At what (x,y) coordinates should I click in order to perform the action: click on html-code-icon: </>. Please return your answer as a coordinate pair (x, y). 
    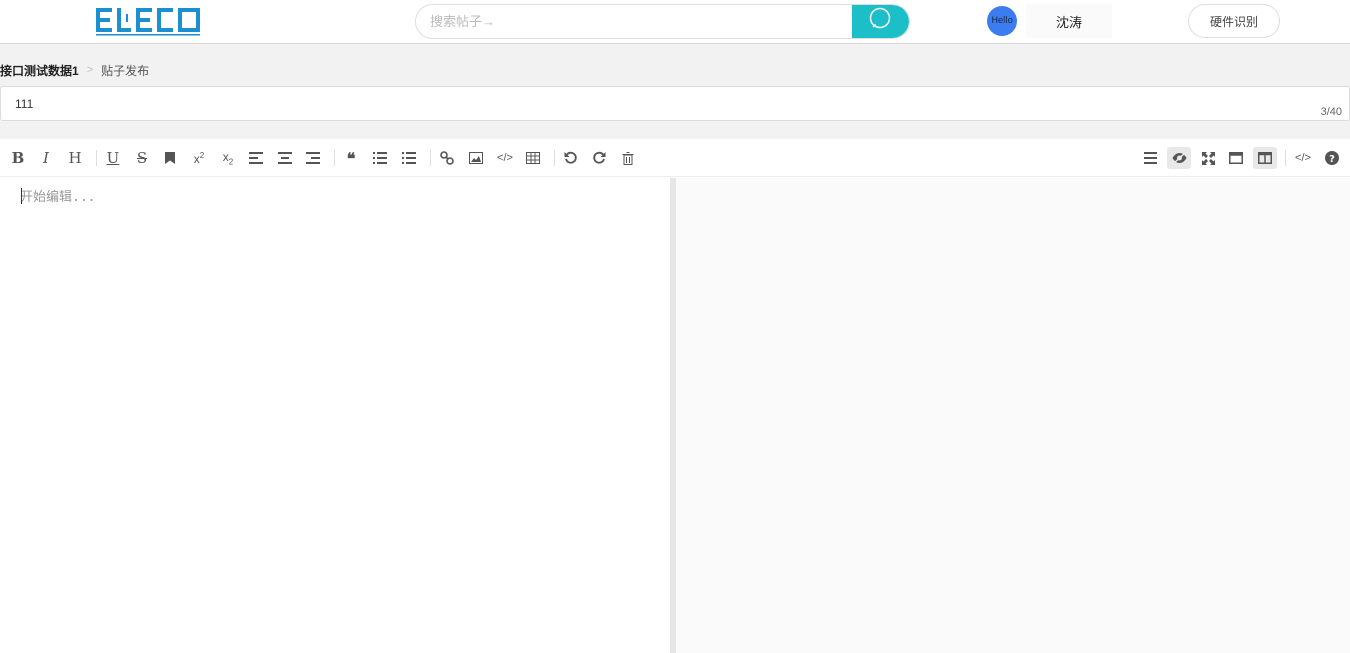
    Looking at the image, I should click on (1303, 158).